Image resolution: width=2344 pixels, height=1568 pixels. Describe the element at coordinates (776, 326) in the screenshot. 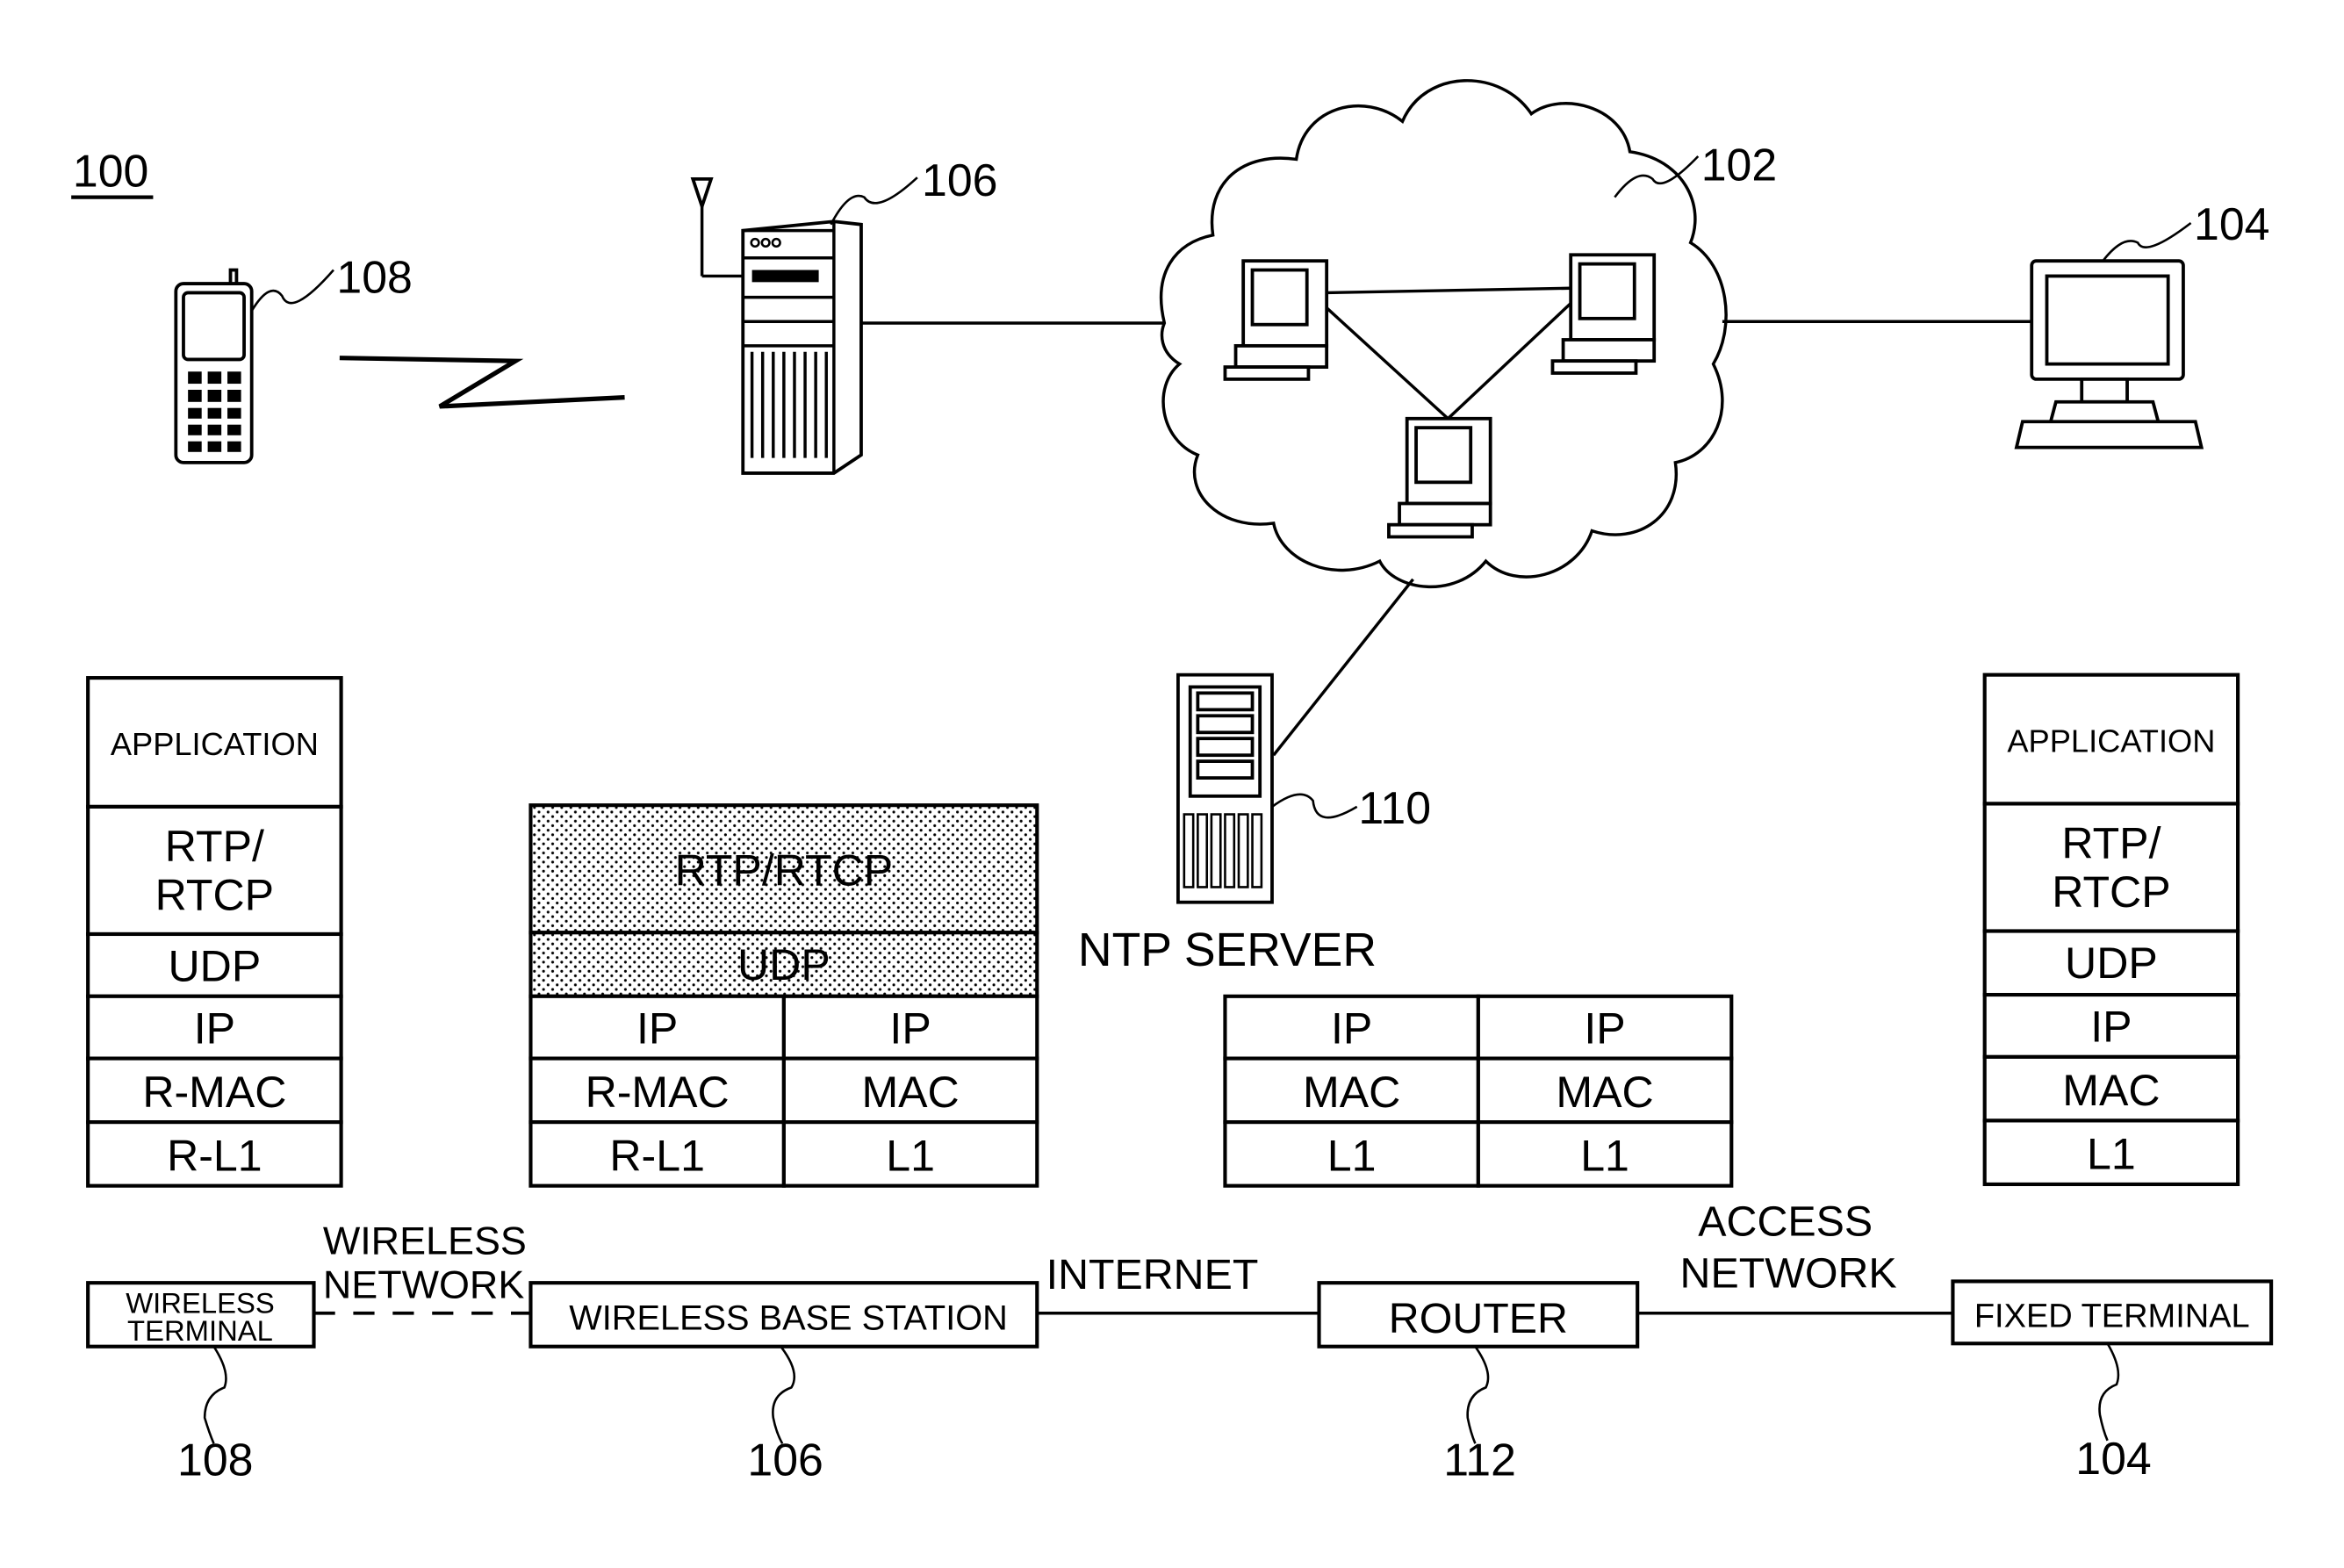

I see `base-station-icon` at that location.